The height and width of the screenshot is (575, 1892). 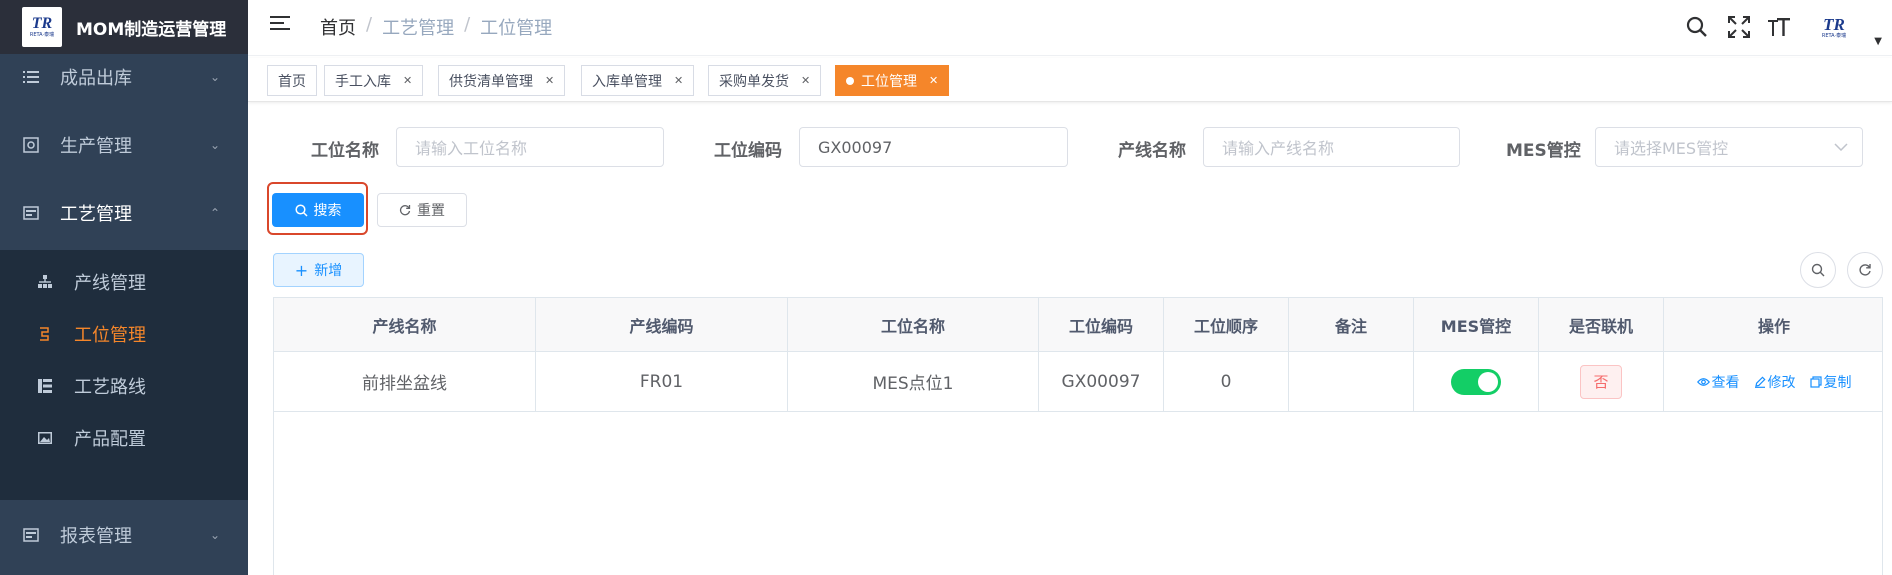 I want to click on station-icon, so click(x=45, y=334).